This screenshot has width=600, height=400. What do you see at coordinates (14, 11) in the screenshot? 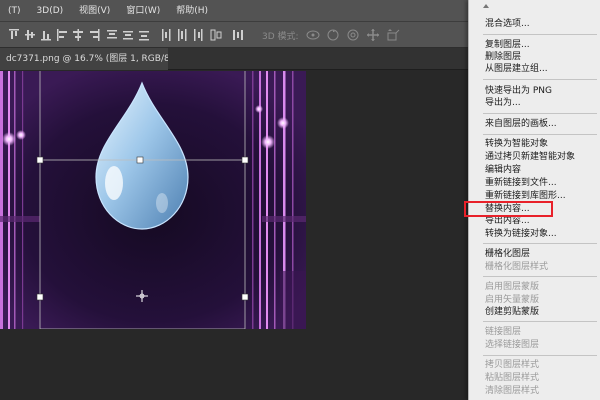
I see `menu-item-type: (T)` at bounding box center [14, 11].